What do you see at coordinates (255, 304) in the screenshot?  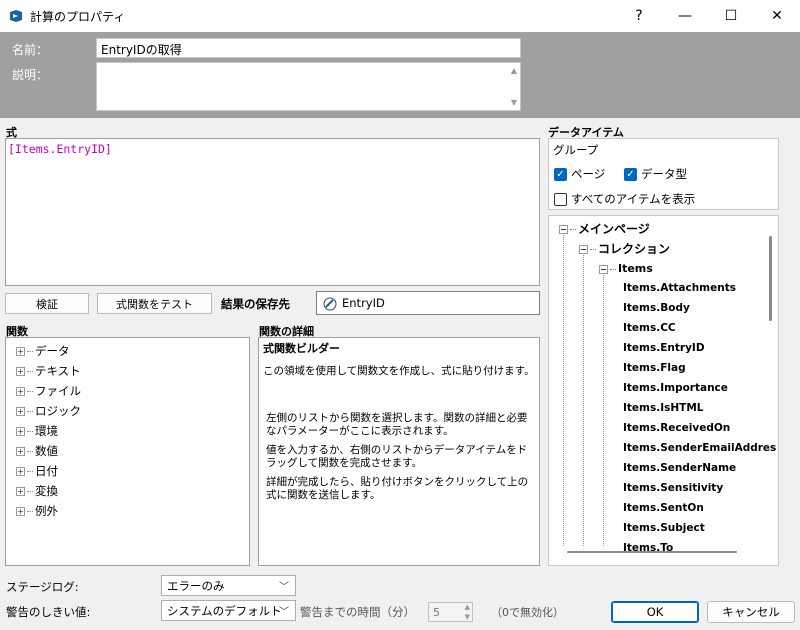 I see `result-label: 結果の保存先` at bounding box center [255, 304].